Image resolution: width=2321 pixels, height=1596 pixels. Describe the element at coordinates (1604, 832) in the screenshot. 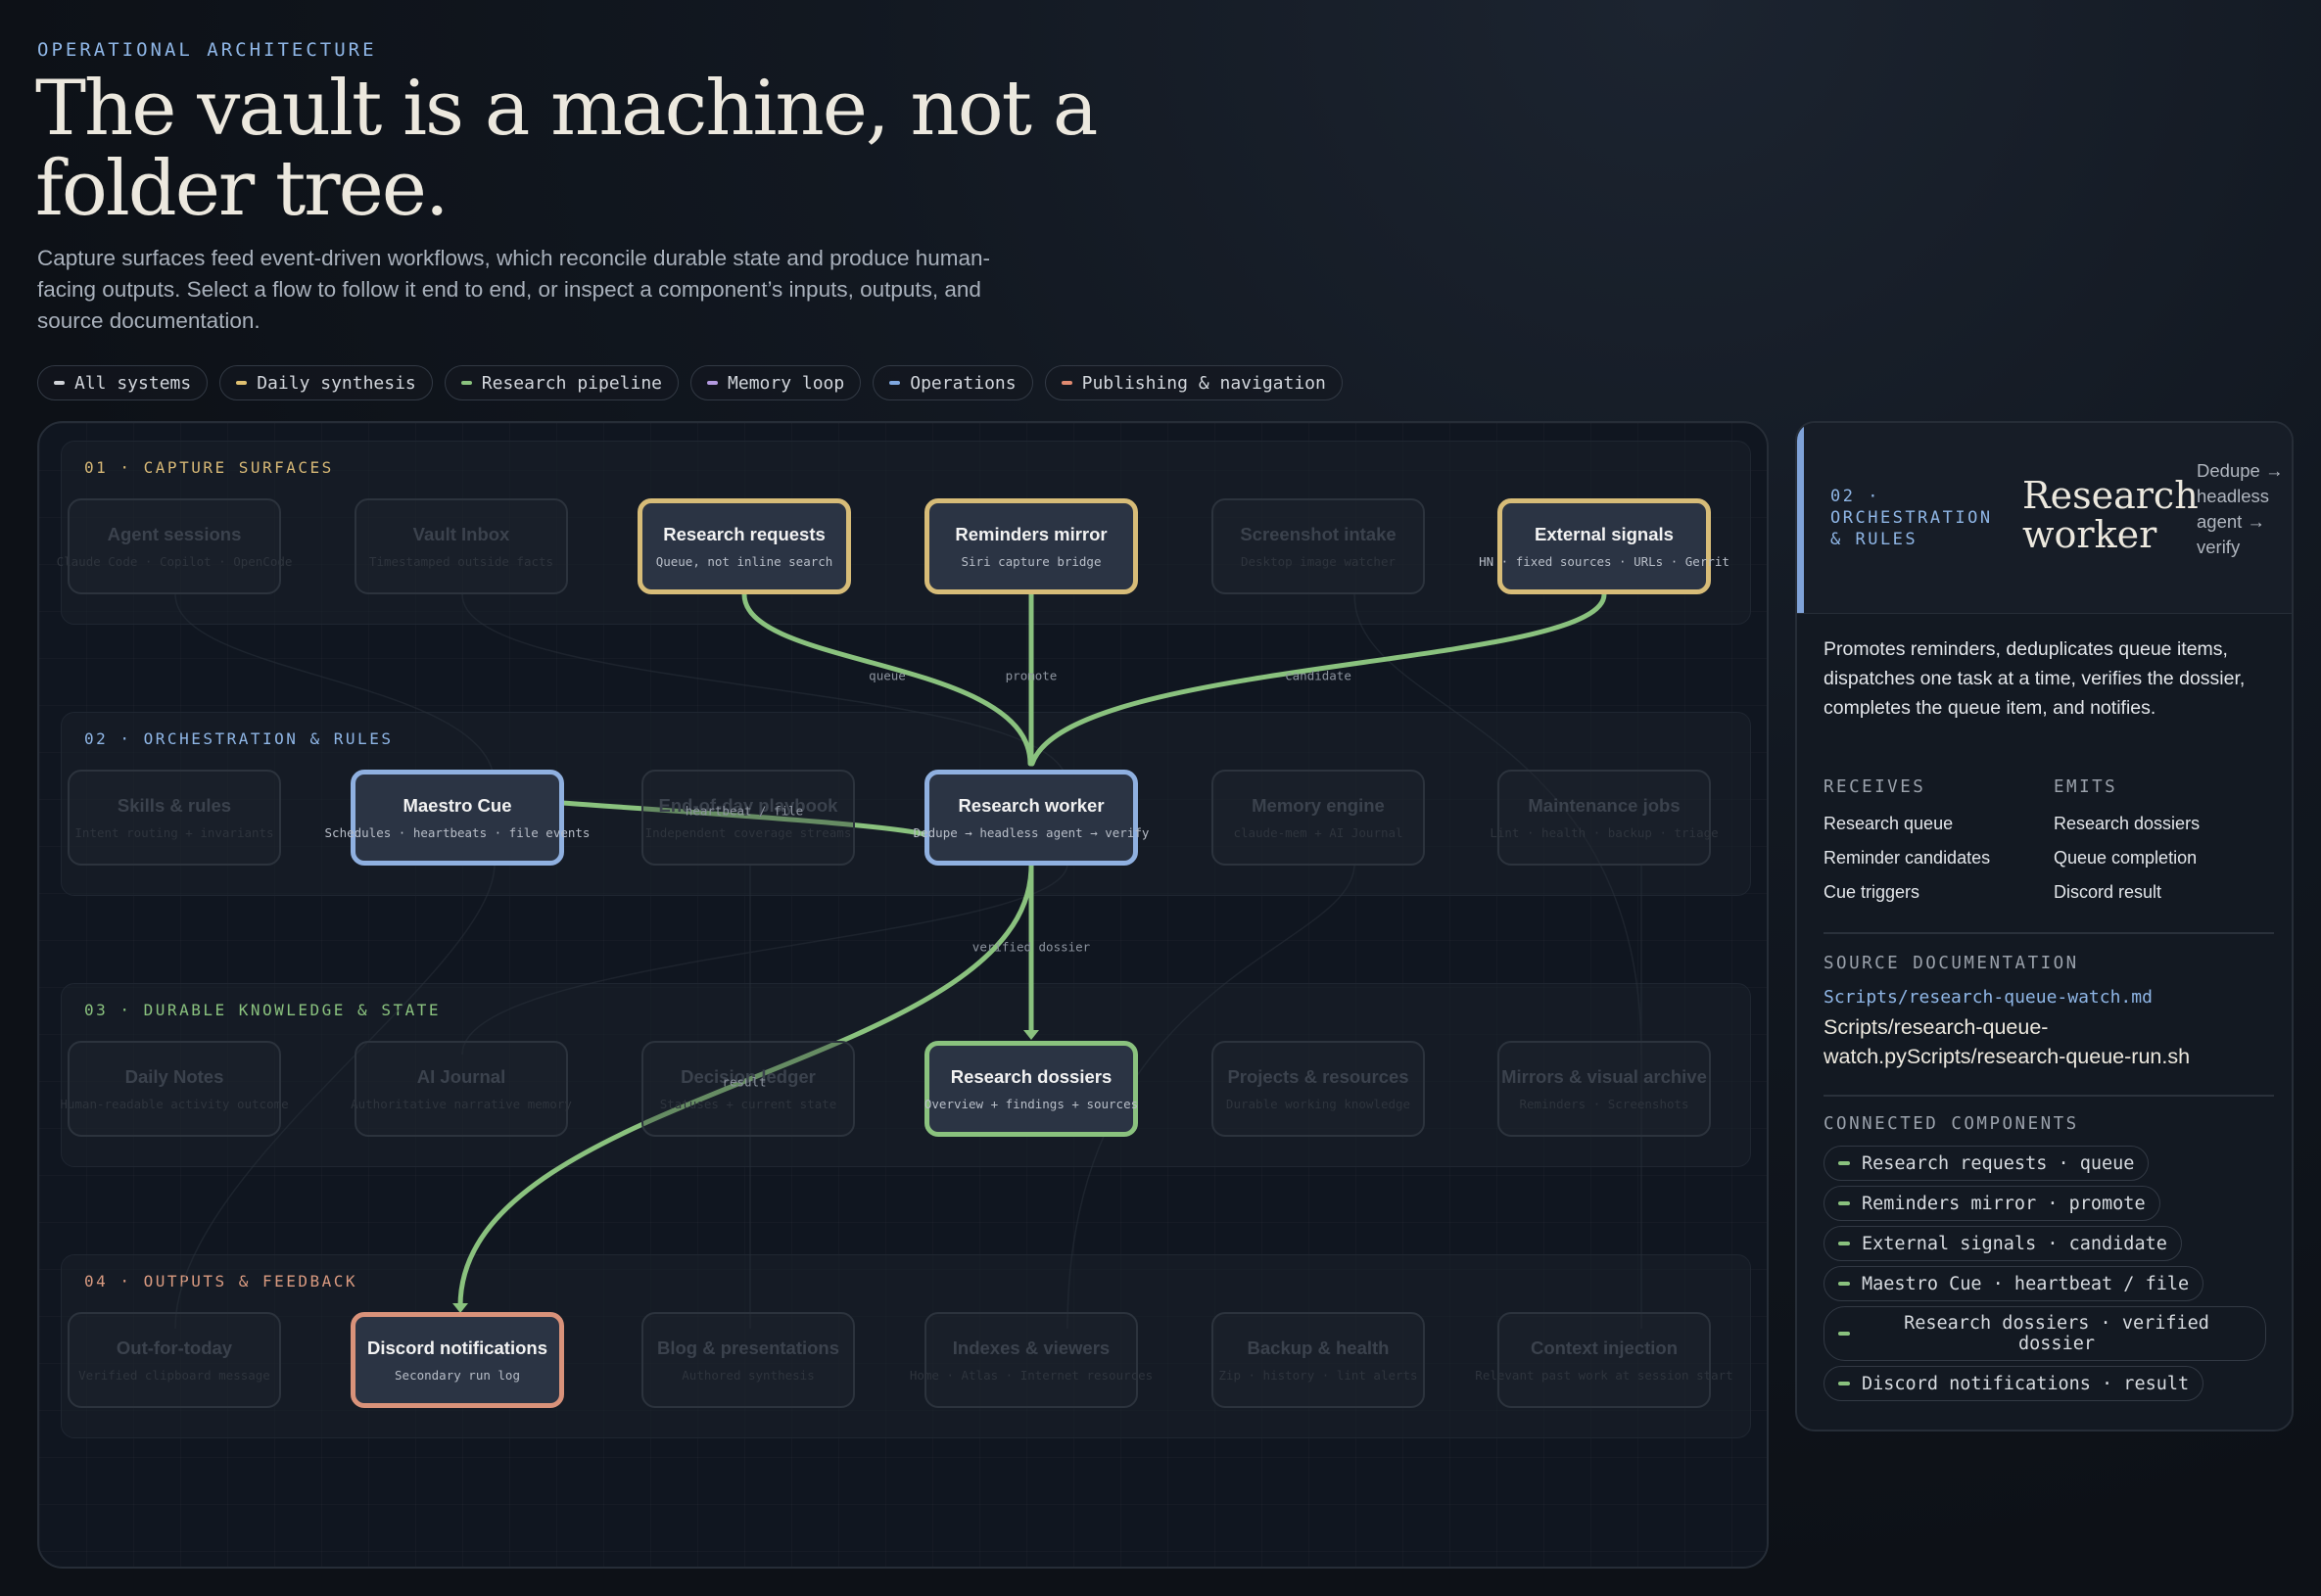

I see `node-subtitle: Lint · health · backup · triage` at that location.